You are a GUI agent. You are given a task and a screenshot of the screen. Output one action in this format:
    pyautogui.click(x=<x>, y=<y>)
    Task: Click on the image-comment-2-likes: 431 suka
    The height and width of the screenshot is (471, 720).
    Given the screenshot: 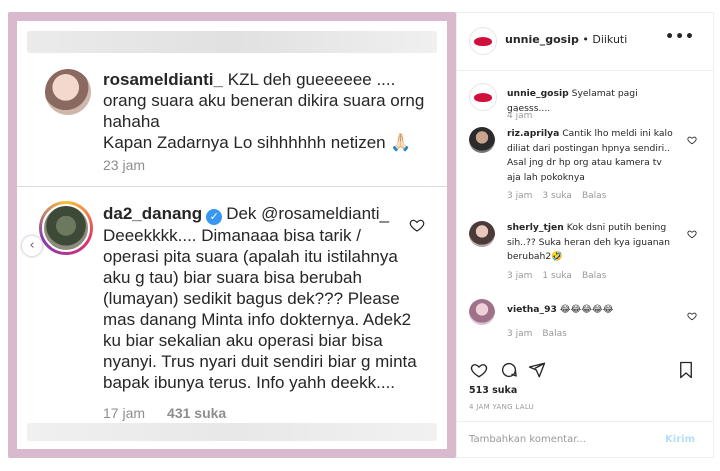 What is the action you would take?
    pyautogui.click(x=197, y=413)
    